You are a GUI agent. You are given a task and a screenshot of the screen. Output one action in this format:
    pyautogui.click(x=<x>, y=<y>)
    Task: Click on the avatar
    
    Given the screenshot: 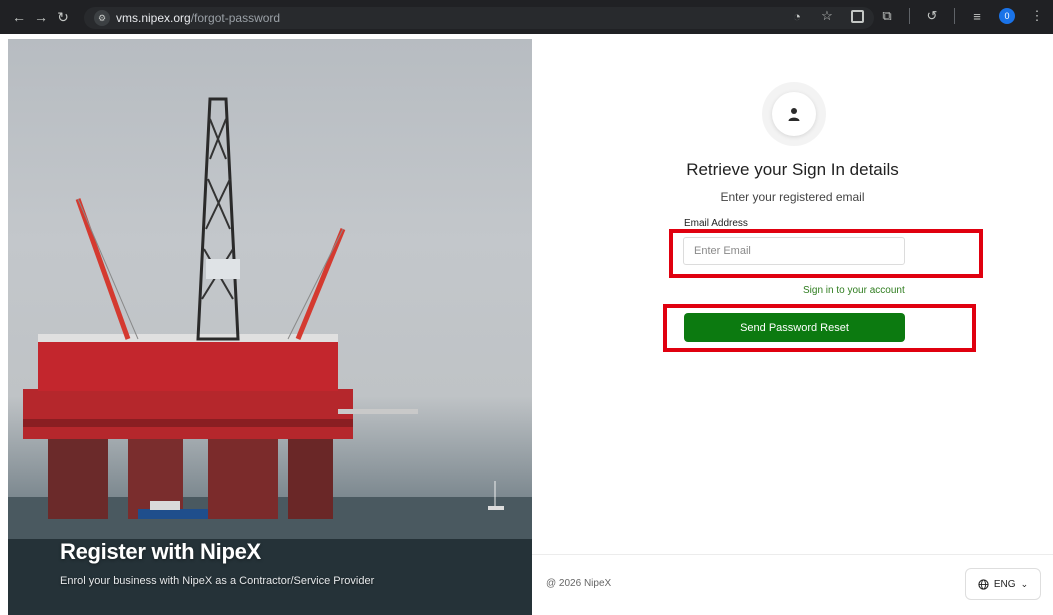 What is the action you would take?
    pyautogui.click(x=794, y=114)
    